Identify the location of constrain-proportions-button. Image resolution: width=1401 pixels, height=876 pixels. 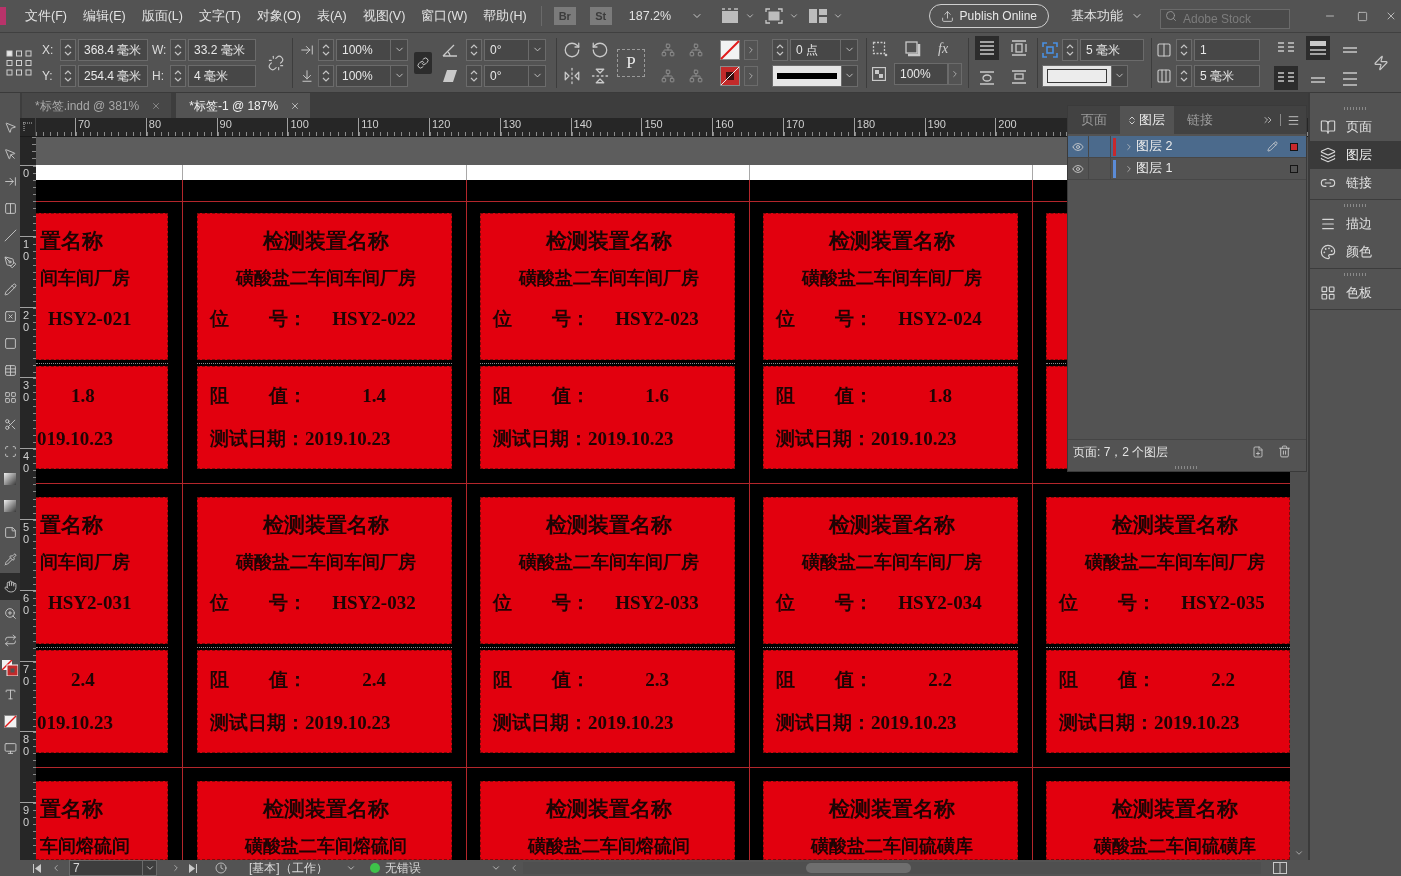
(423, 62).